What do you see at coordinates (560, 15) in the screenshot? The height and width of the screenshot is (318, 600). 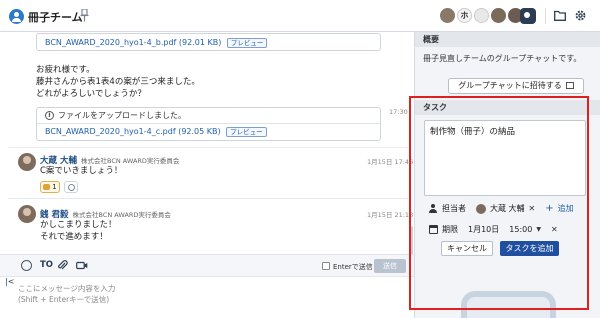 I see `folder-icon` at bounding box center [560, 15].